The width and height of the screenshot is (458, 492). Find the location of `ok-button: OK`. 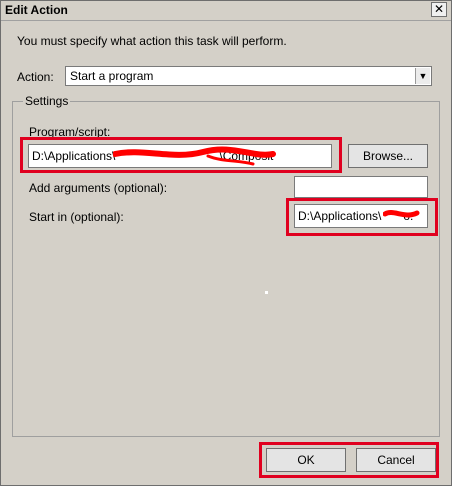

ok-button: OK is located at coordinates (306, 460).